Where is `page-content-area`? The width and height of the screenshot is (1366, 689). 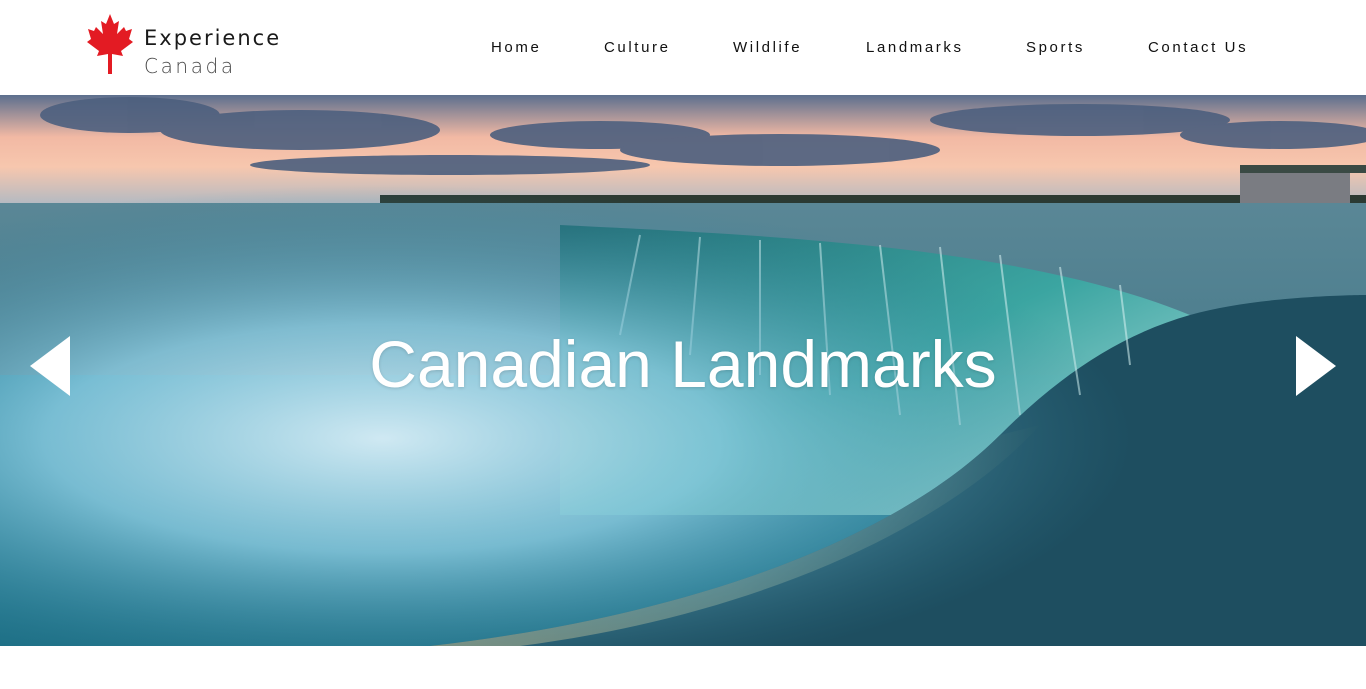 page-content-area is located at coordinates (683, 667).